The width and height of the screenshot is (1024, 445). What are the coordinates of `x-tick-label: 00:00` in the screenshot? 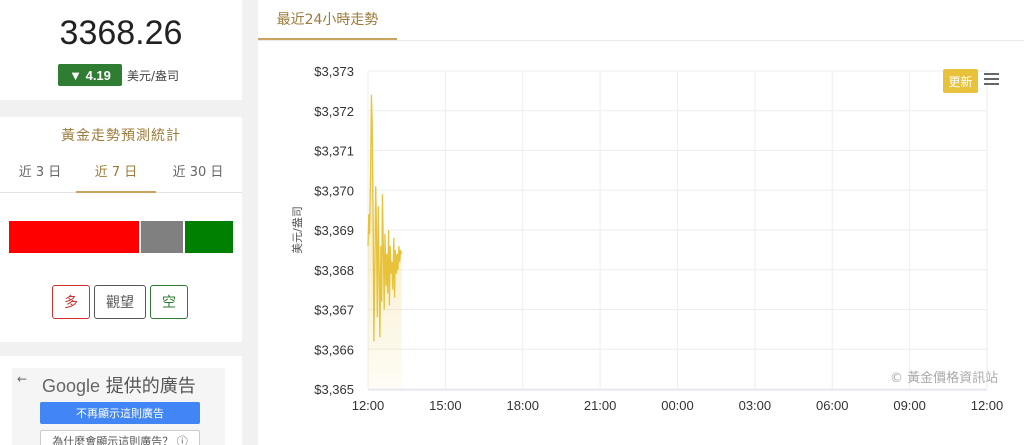 It's located at (677, 405).